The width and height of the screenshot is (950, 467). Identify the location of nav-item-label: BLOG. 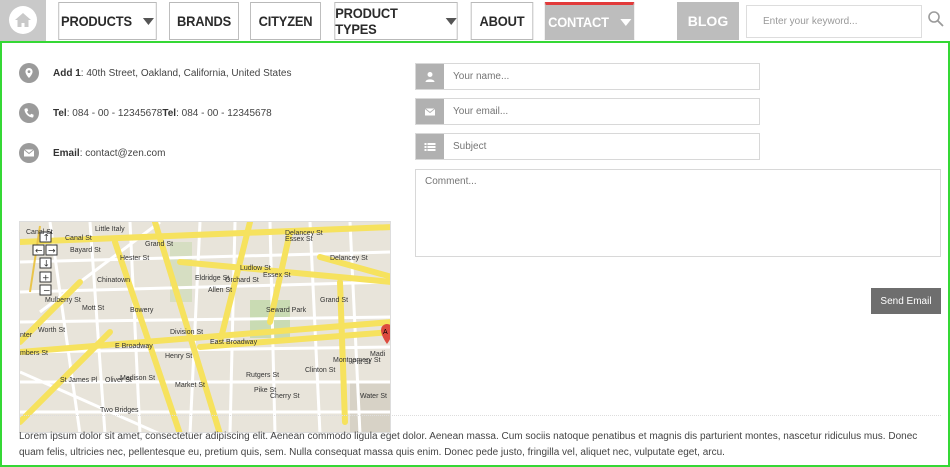
(708, 21).